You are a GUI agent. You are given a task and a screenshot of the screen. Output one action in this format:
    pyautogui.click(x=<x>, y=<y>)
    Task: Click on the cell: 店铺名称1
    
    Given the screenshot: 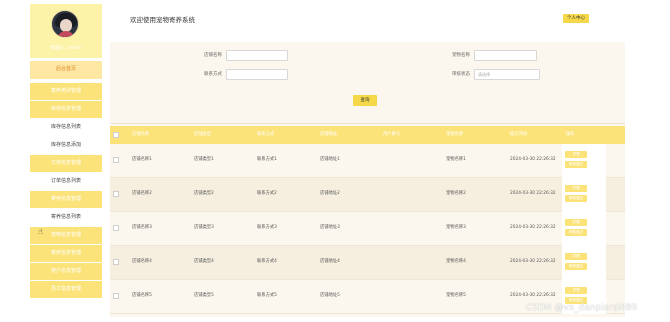 What is the action you would take?
    pyautogui.click(x=142, y=159)
    